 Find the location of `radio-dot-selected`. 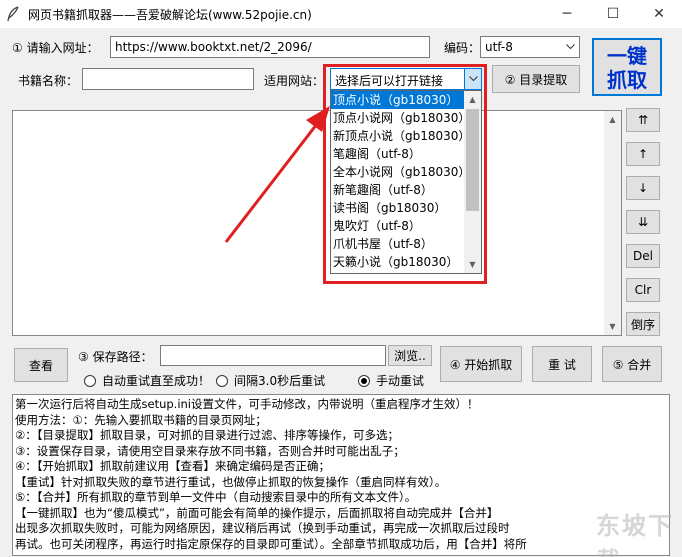

radio-dot-selected is located at coordinates (364, 380).